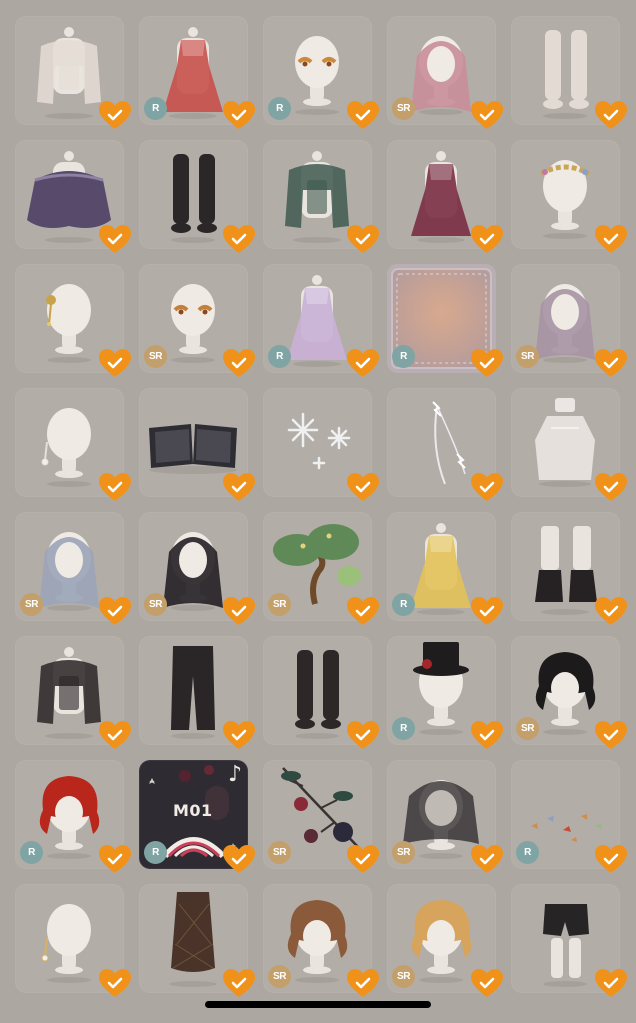 Image resolution: width=636 pixels, height=1023 pixels. Describe the element at coordinates (569, 72) in the screenshot. I see `wardrobe-item-white-stockings` at that location.